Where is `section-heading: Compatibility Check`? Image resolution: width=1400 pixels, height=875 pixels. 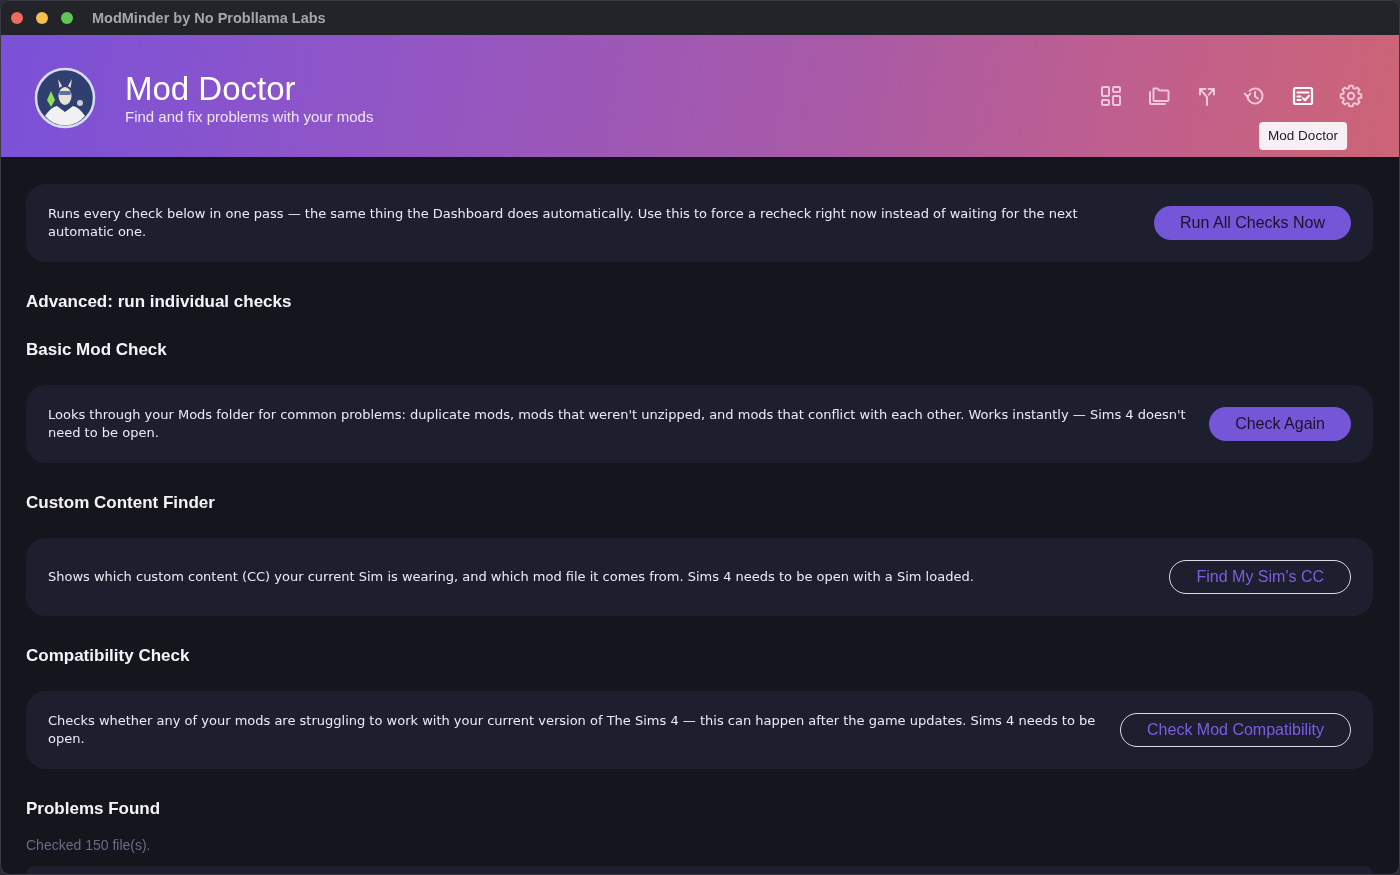 section-heading: Compatibility Check is located at coordinates (108, 656).